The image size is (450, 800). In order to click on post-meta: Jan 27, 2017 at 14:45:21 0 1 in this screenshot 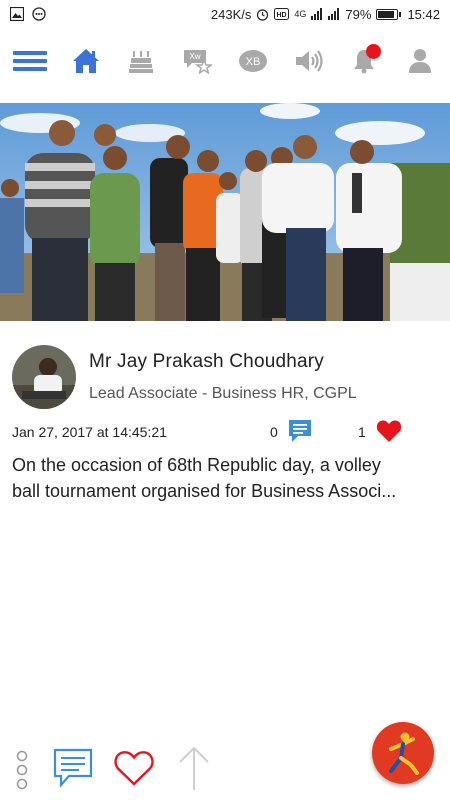, I will do `click(210, 432)`.